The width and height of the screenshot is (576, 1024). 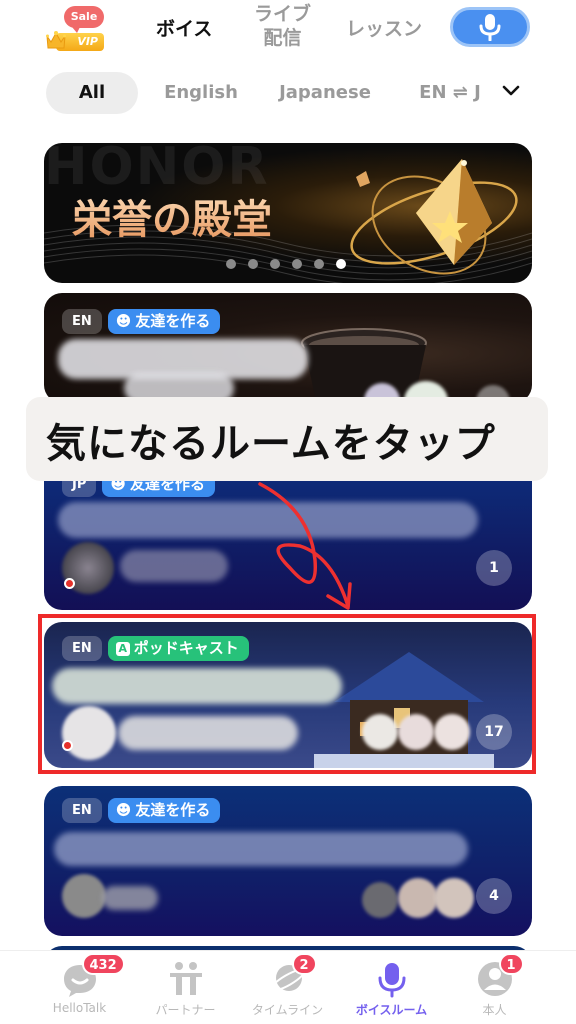 What do you see at coordinates (341, 264) in the screenshot?
I see `pagination-dot-active` at bounding box center [341, 264].